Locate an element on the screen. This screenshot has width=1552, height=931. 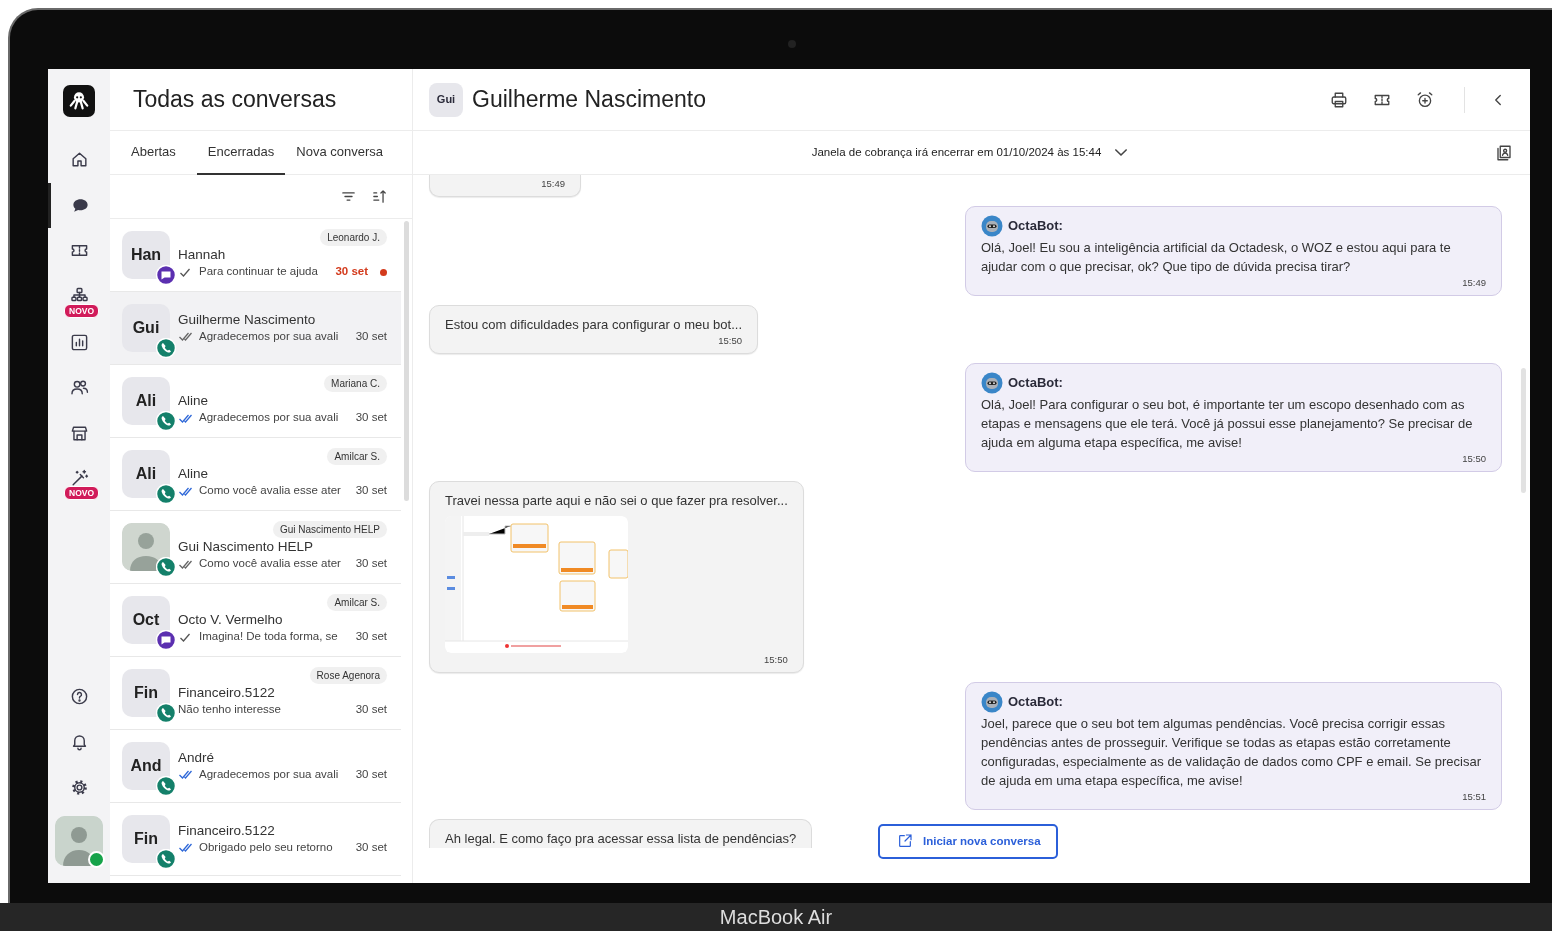
contacts-button is located at coordinates (1504, 153).